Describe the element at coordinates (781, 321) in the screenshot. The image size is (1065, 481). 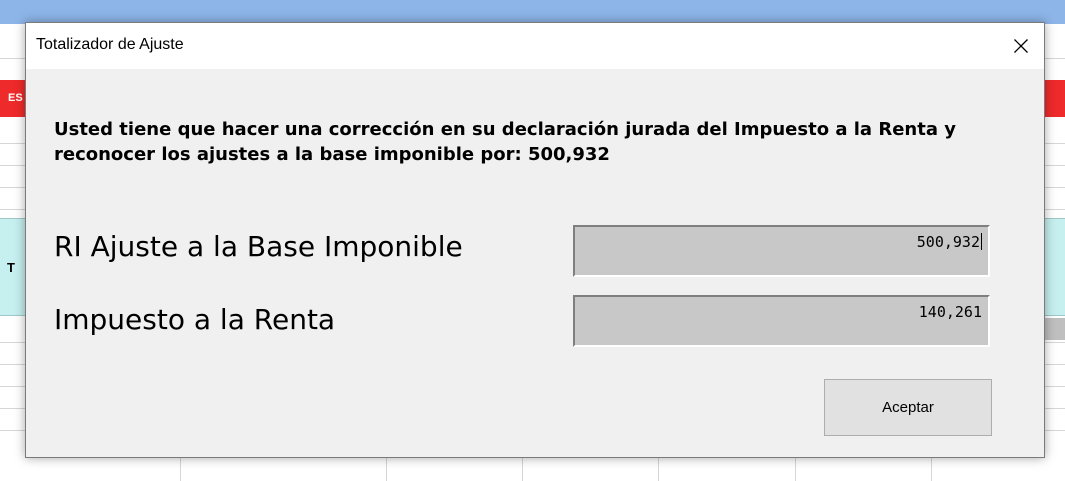
I see `impuesto-renta-field: 140,261` at that location.